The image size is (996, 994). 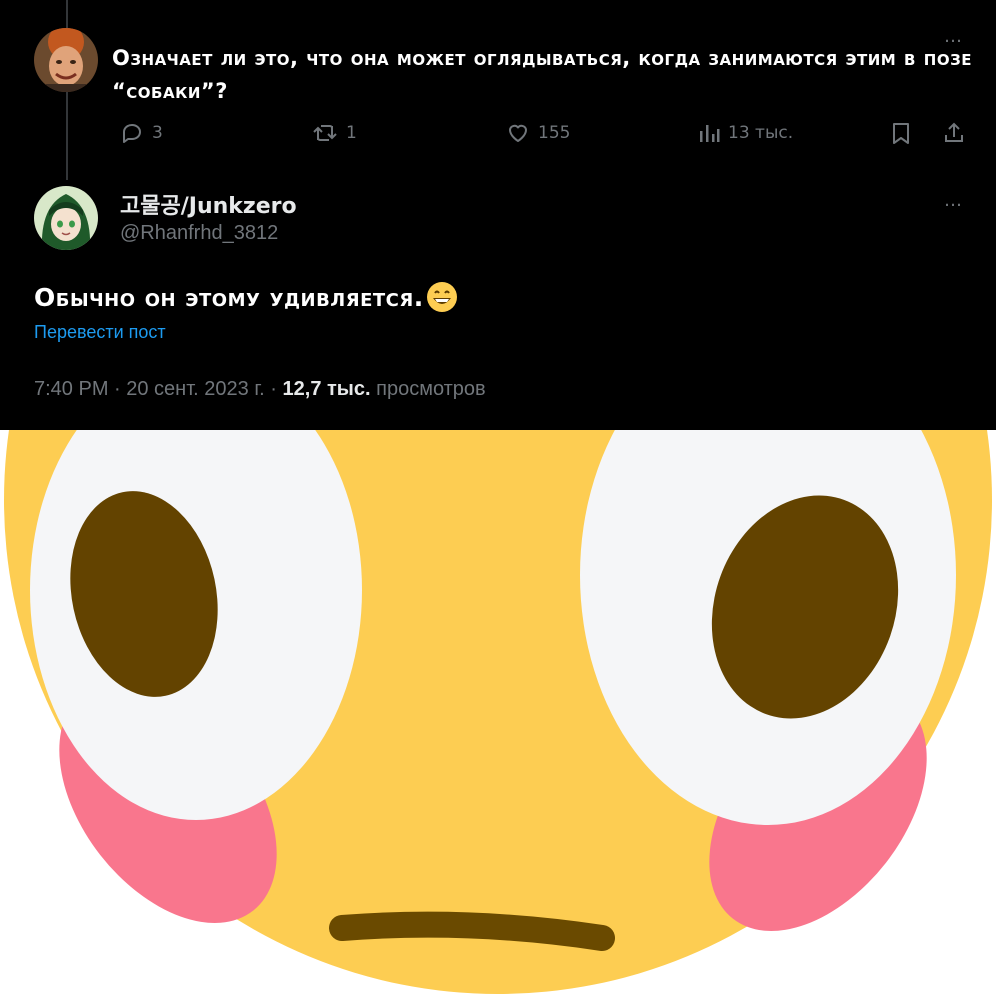 I want to click on reply-tweet-text: Обычно он этому удивляется., so click(x=229, y=297).